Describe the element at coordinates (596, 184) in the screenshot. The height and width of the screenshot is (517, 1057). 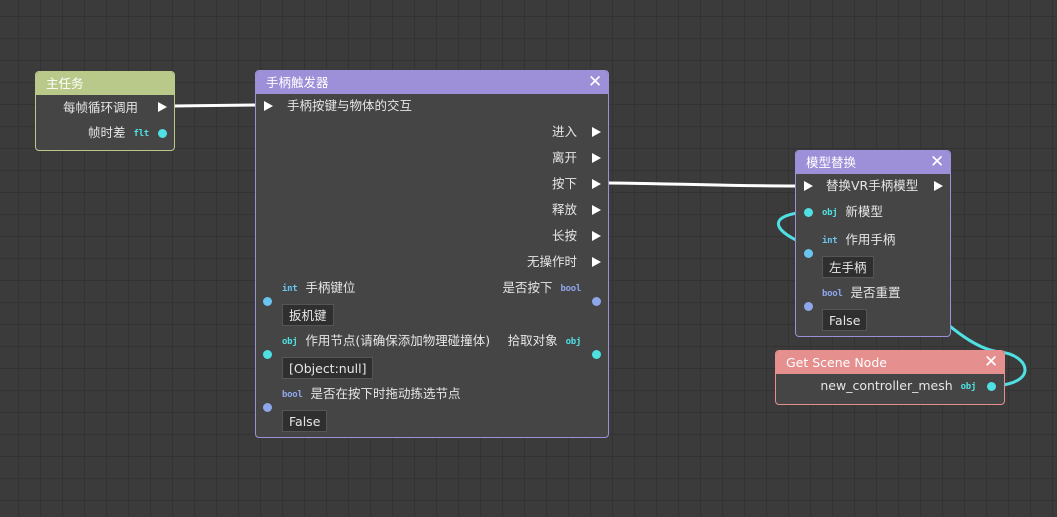
I see `output-press-pin` at that location.